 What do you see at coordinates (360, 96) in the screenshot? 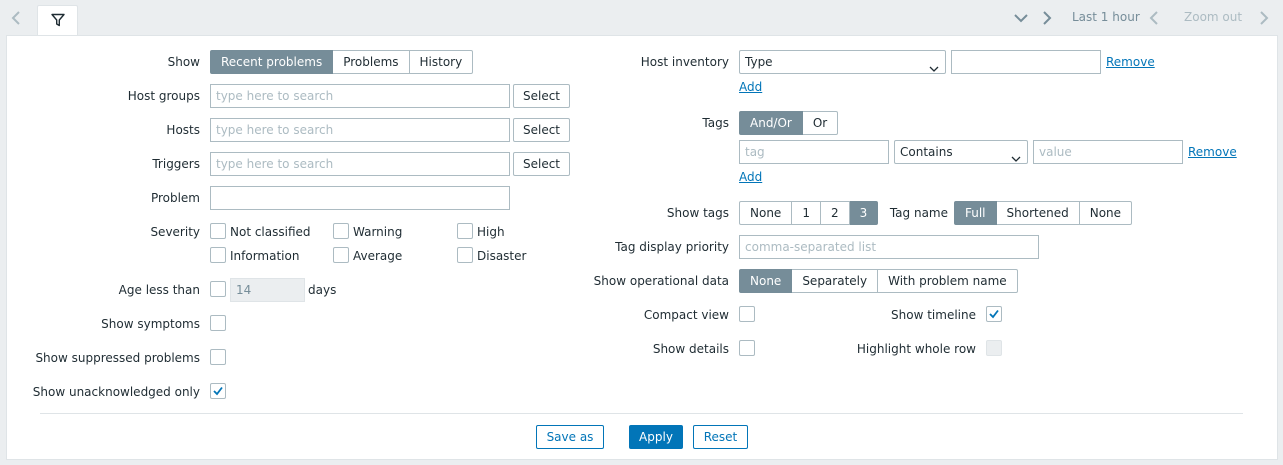
I see `host-groups-input` at bounding box center [360, 96].